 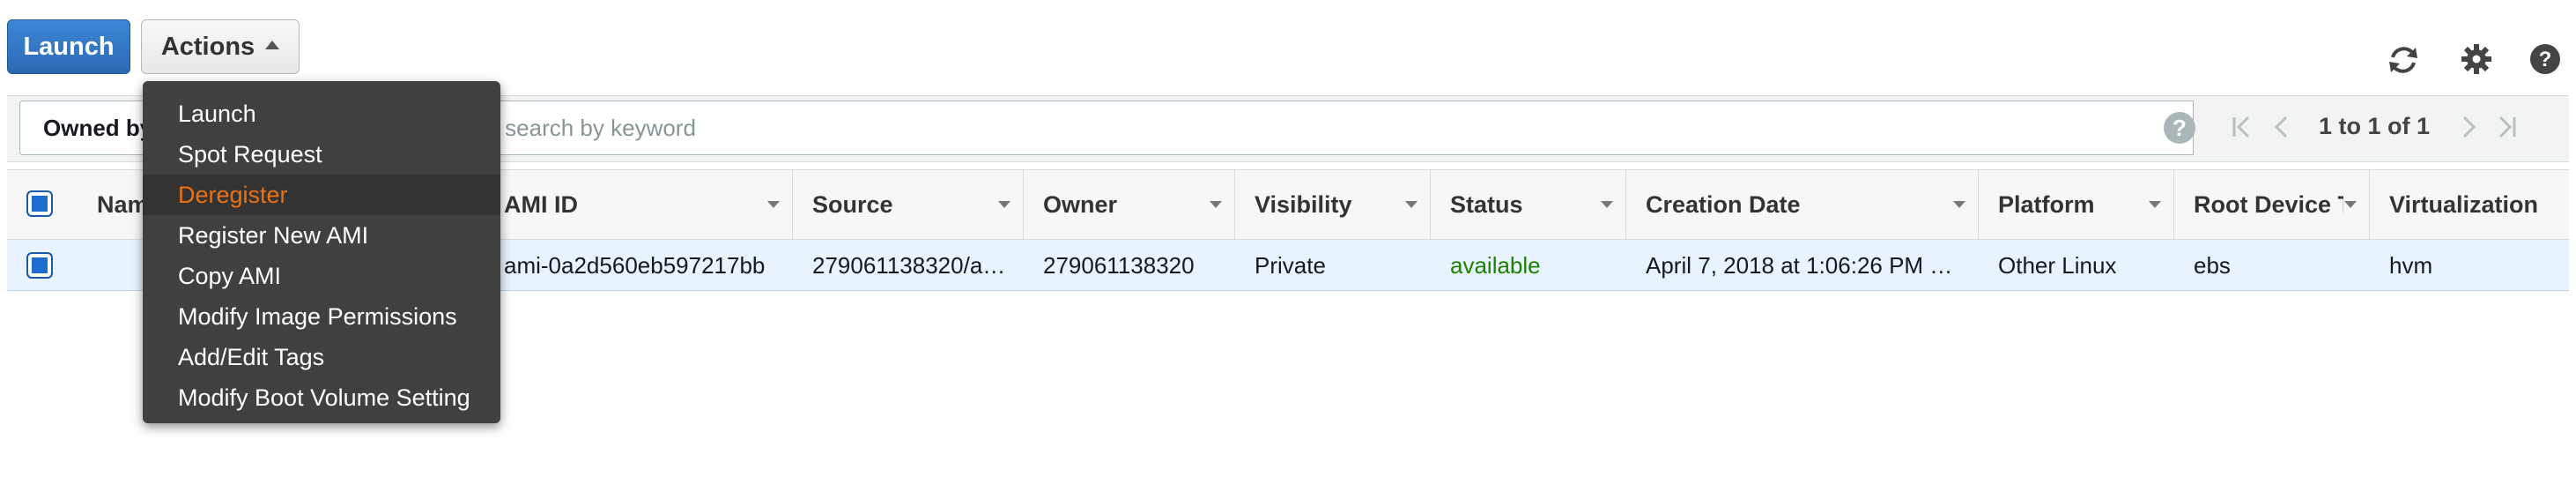 I want to click on column-header-creation-date: Creation Date, so click(x=1803, y=204).